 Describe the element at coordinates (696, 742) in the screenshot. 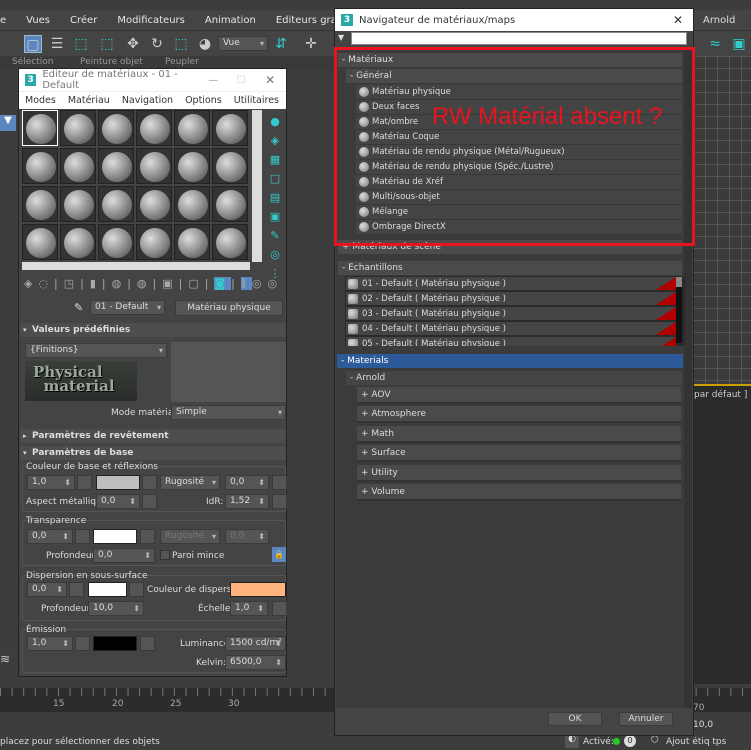

I see `add-tag-button: Ajout étiq tps` at that location.